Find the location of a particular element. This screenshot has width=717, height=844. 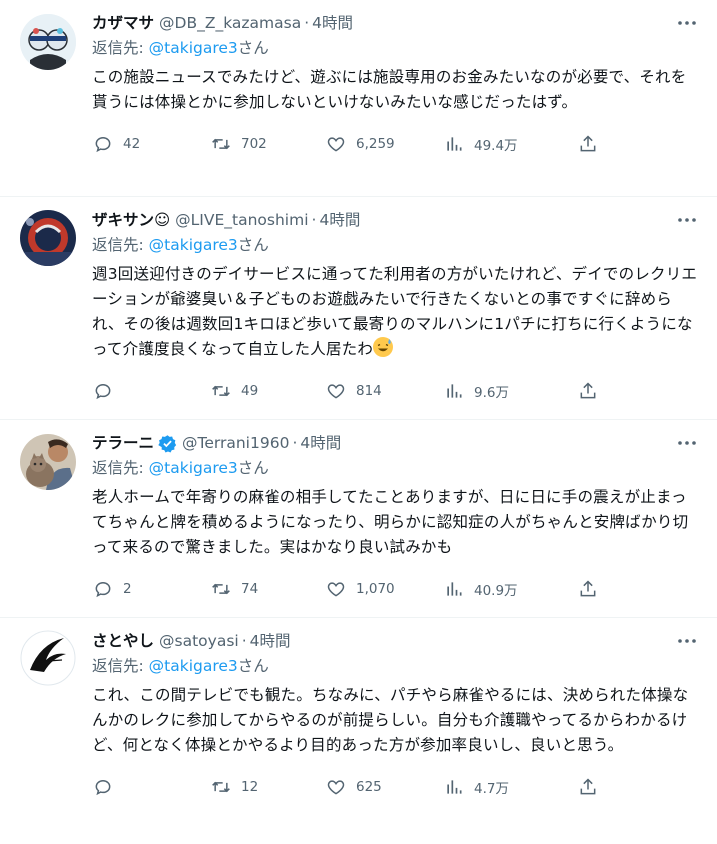

action-bar: 2 74 1,070 40.9万 is located at coordinates (396, 589).